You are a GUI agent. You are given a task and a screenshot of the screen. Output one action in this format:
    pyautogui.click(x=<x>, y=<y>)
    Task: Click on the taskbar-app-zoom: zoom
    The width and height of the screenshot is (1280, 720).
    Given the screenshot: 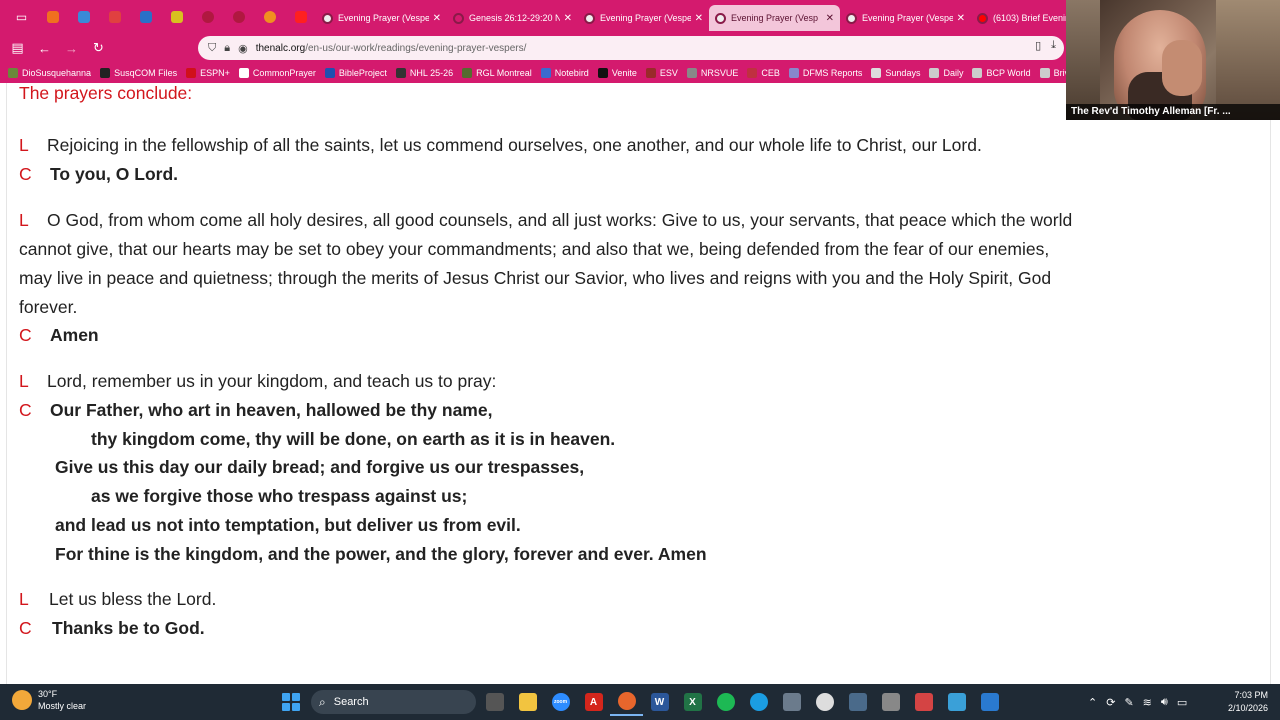 What is the action you would take?
    pyautogui.click(x=560, y=702)
    